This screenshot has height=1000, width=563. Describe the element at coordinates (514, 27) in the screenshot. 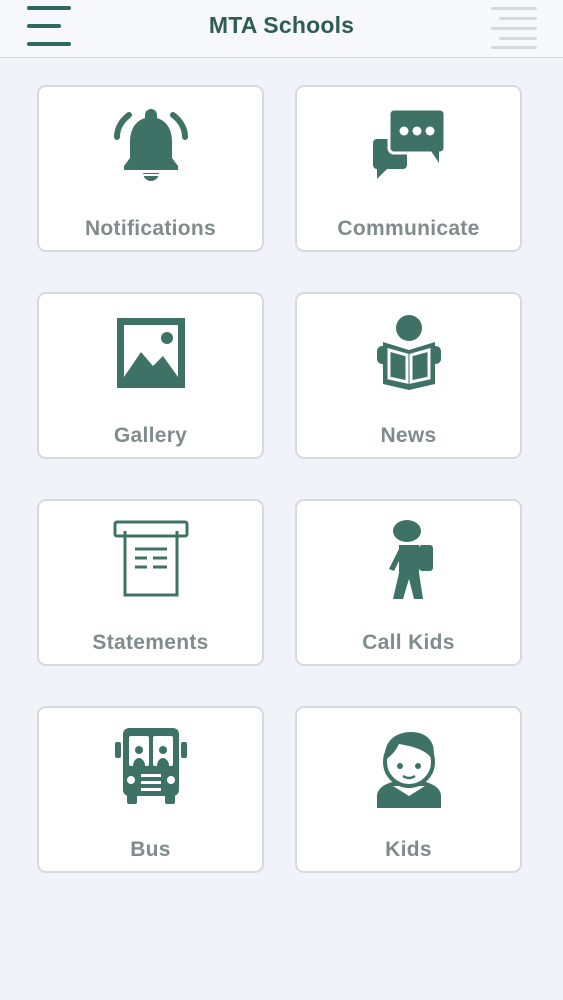

I see `list-menu-icon` at that location.